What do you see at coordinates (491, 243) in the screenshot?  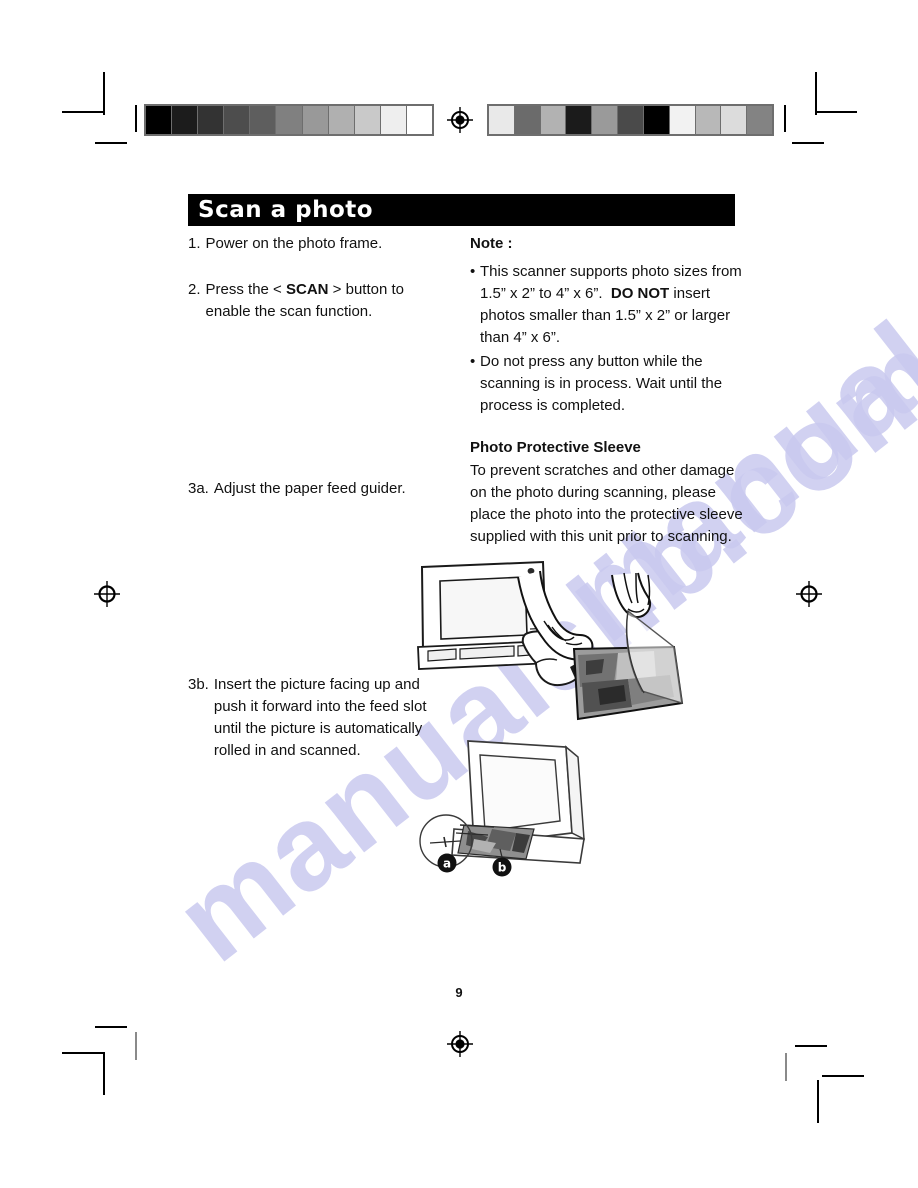 I see `note-heading: Note :` at bounding box center [491, 243].